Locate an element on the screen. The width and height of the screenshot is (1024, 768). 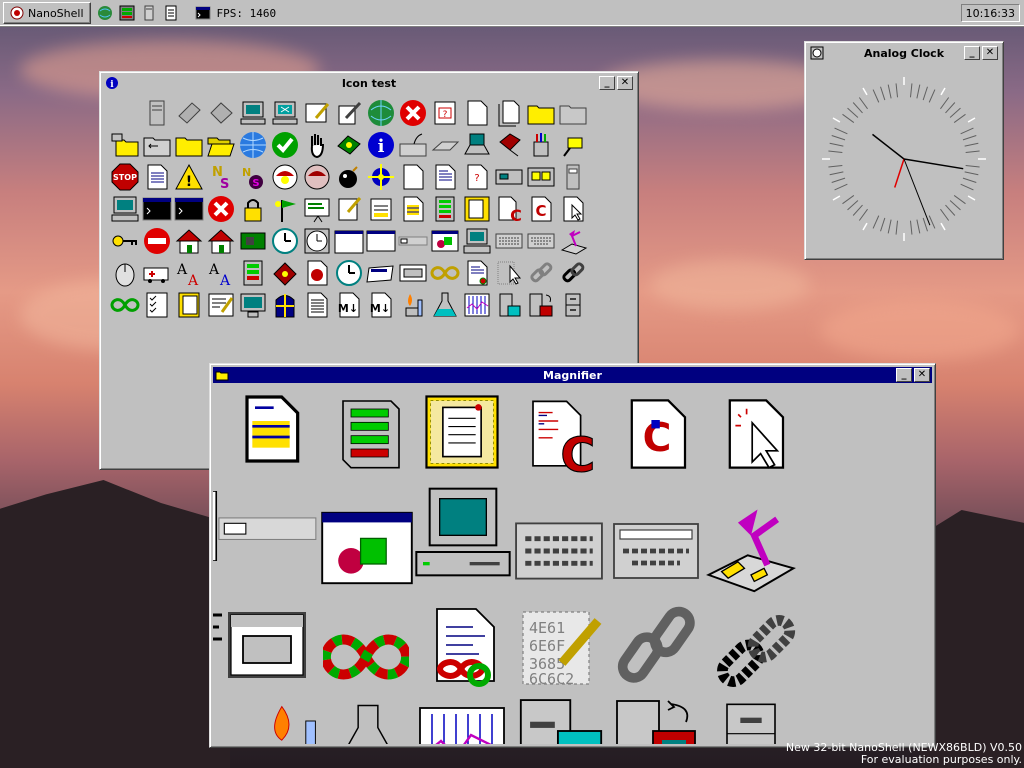
text-file-icon is located at coordinates (413, 209).